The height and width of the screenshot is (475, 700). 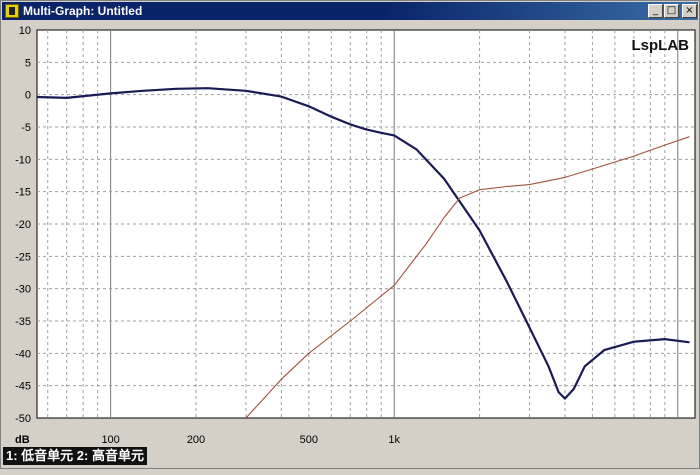 What do you see at coordinates (23, 193) in the screenshot?
I see `y-tick-label: -15` at bounding box center [23, 193].